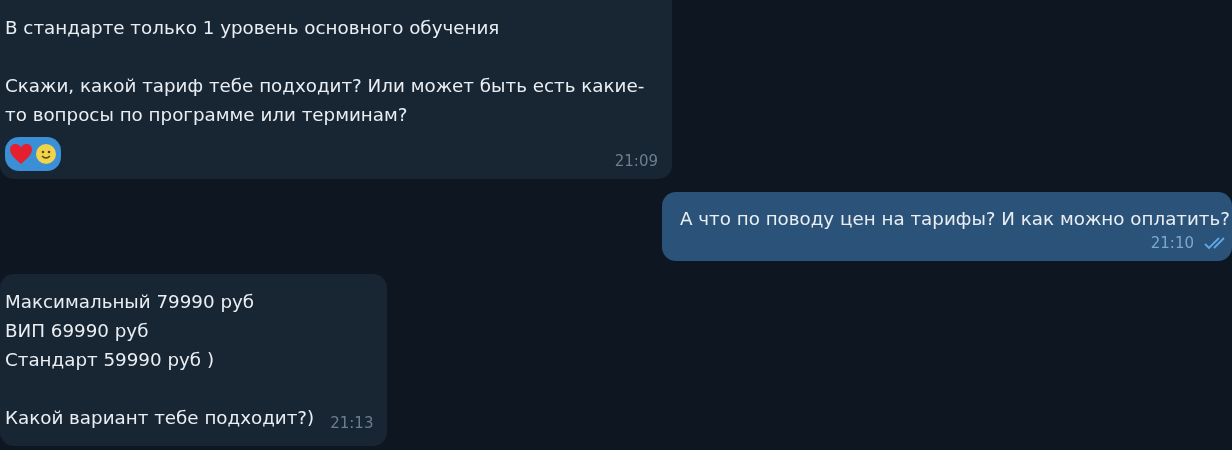 The image size is (1232, 450). Describe the element at coordinates (130, 330) in the screenshot. I see `message-text: Максимальный 79990 руб ВИП 69990 руб Стандарт 59990 руб )` at that location.